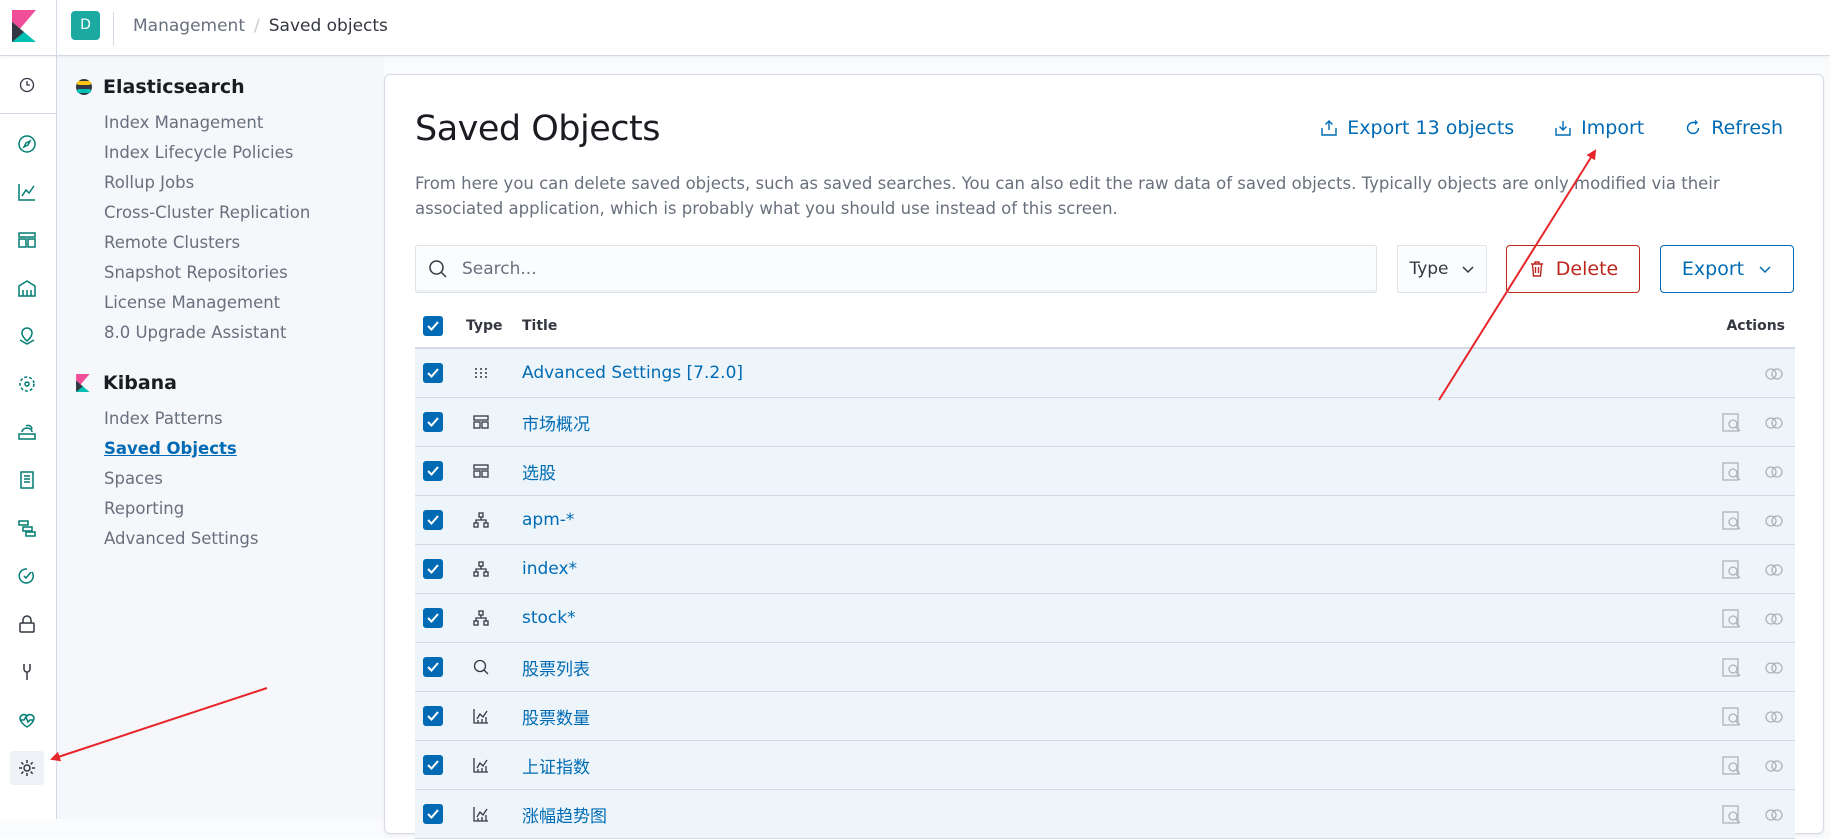  What do you see at coordinates (539, 471) in the screenshot?
I see `row-title-link: 选股` at bounding box center [539, 471].